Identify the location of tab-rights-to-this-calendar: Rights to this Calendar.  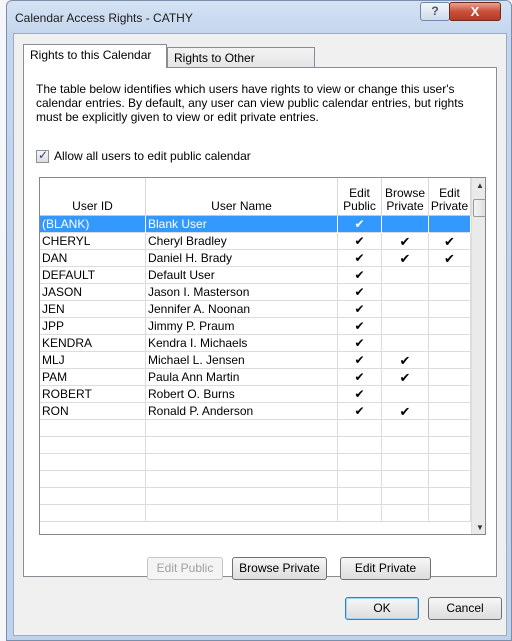
(95, 56).